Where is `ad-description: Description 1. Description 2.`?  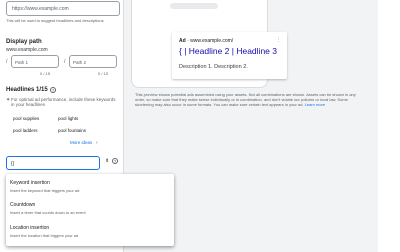
ad-description: Description 1. Description 2. is located at coordinates (213, 67).